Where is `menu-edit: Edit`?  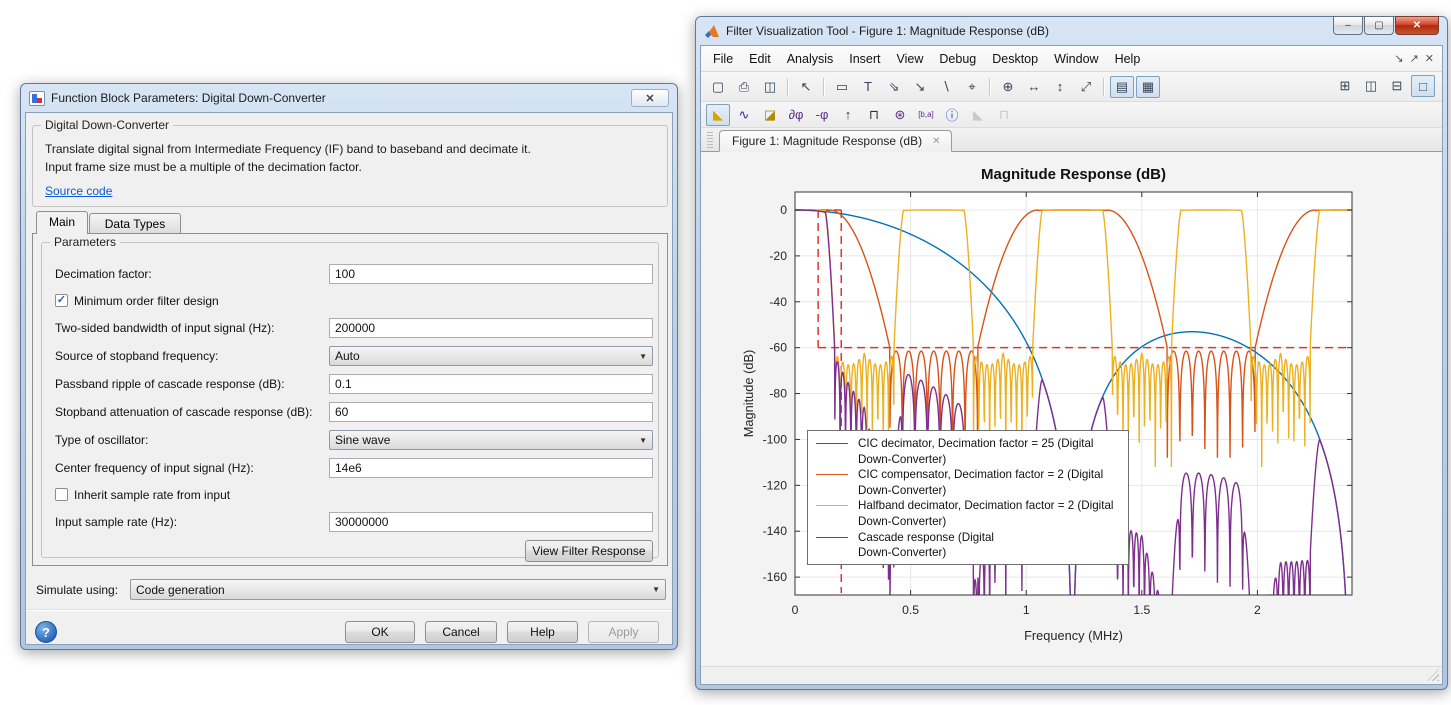
menu-edit: Edit is located at coordinates (760, 59).